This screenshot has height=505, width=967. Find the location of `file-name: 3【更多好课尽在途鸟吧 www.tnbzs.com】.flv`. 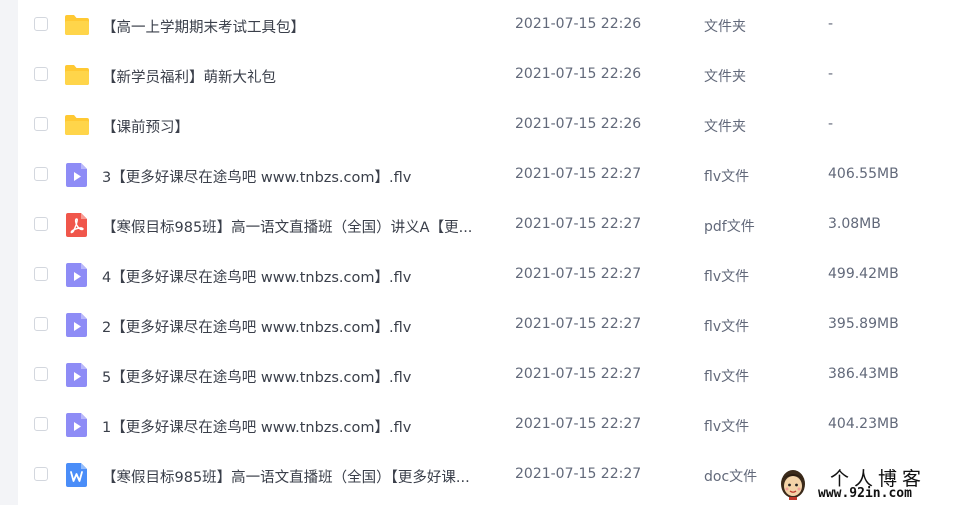

file-name: 3【更多好课尽在途鸟吧 www.tnbzs.com】.flv is located at coordinates (256, 176).